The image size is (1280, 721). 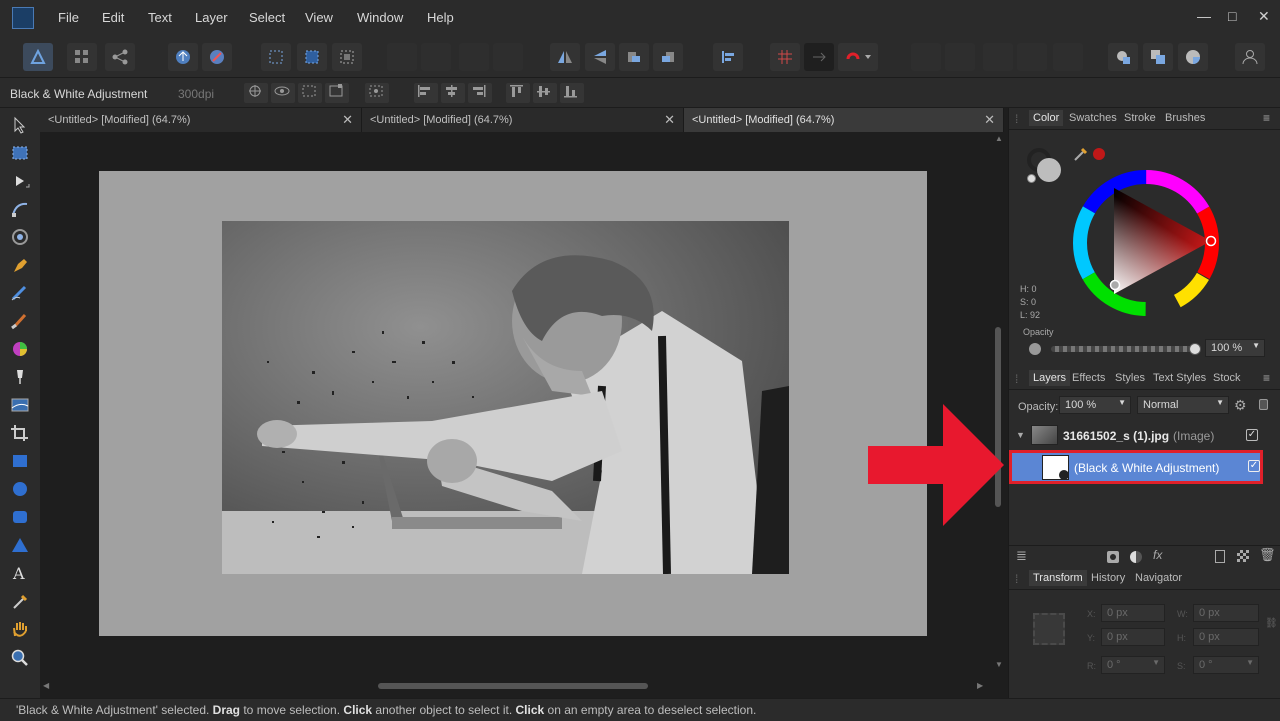 I want to click on close-window-button: ✕, so click(x=1264, y=16).